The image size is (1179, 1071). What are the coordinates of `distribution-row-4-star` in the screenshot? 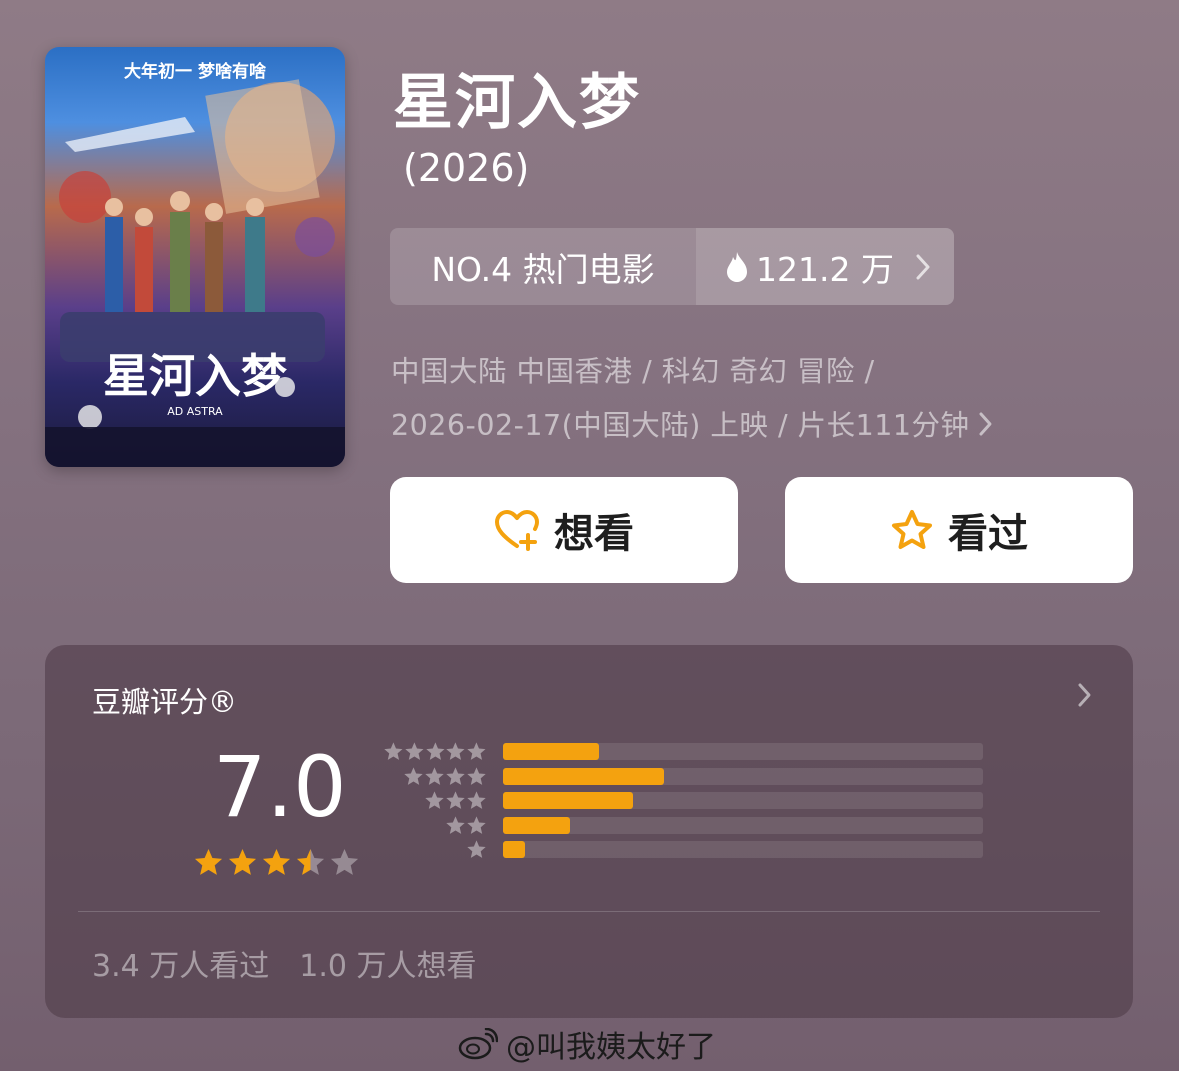 It's located at (435, 776).